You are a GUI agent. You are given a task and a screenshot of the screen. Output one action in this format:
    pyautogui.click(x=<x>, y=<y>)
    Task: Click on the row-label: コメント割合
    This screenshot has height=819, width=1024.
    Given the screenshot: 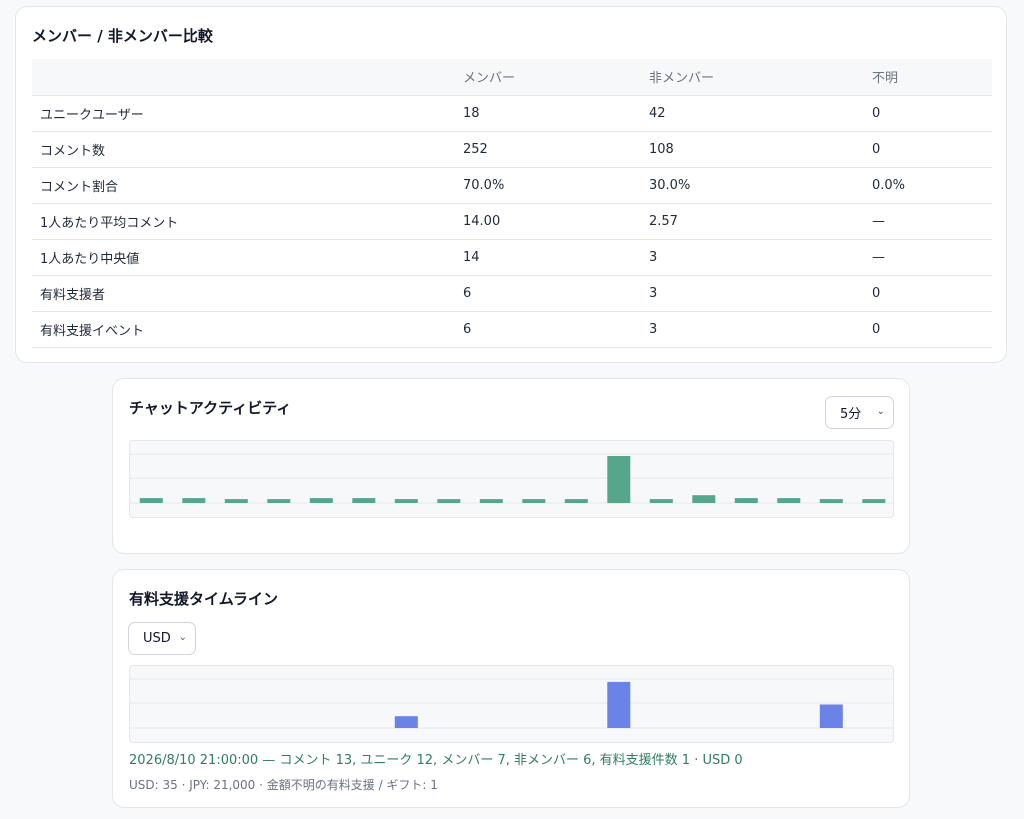 What is the action you would take?
    pyautogui.click(x=243, y=185)
    